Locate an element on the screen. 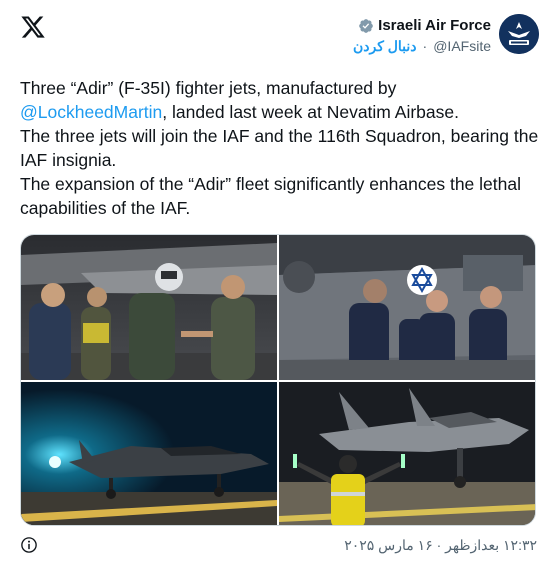 This screenshot has width=557, height=570. tweet-footer: ۱۲:۳۲ بعدازظهر · ۱۶ مارس ۲۰۲۵ is located at coordinates (278, 545).